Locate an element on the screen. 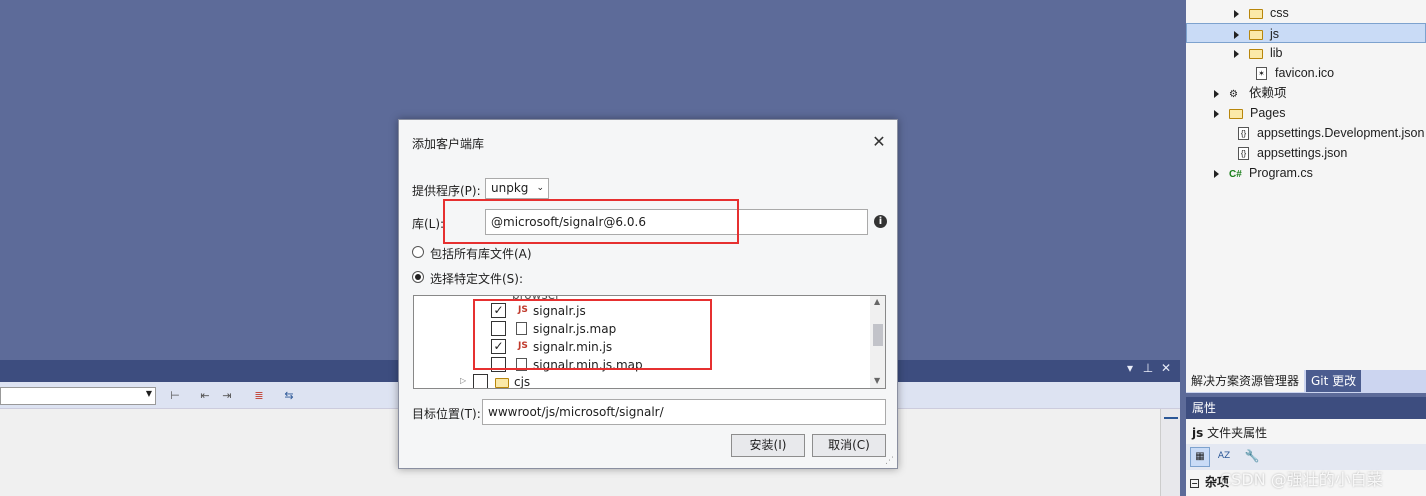 This screenshot has width=1426, height=496. alphabetical-icon: AZ is located at coordinates (1224, 457).